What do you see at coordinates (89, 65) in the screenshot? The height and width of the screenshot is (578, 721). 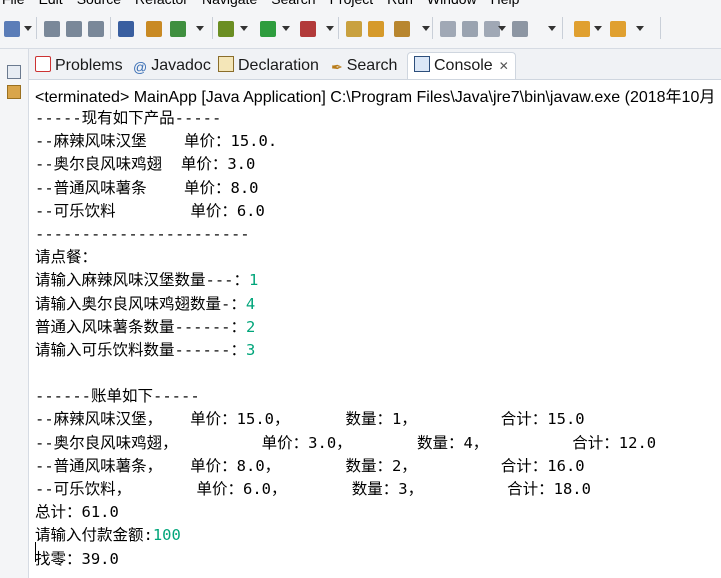 I see `tab-problems-label: Problems` at bounding box center [89, 65].